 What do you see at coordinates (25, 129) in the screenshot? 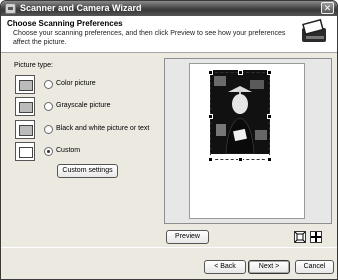
I see `black-white-picture-icon` at bounding box center [25, 129].